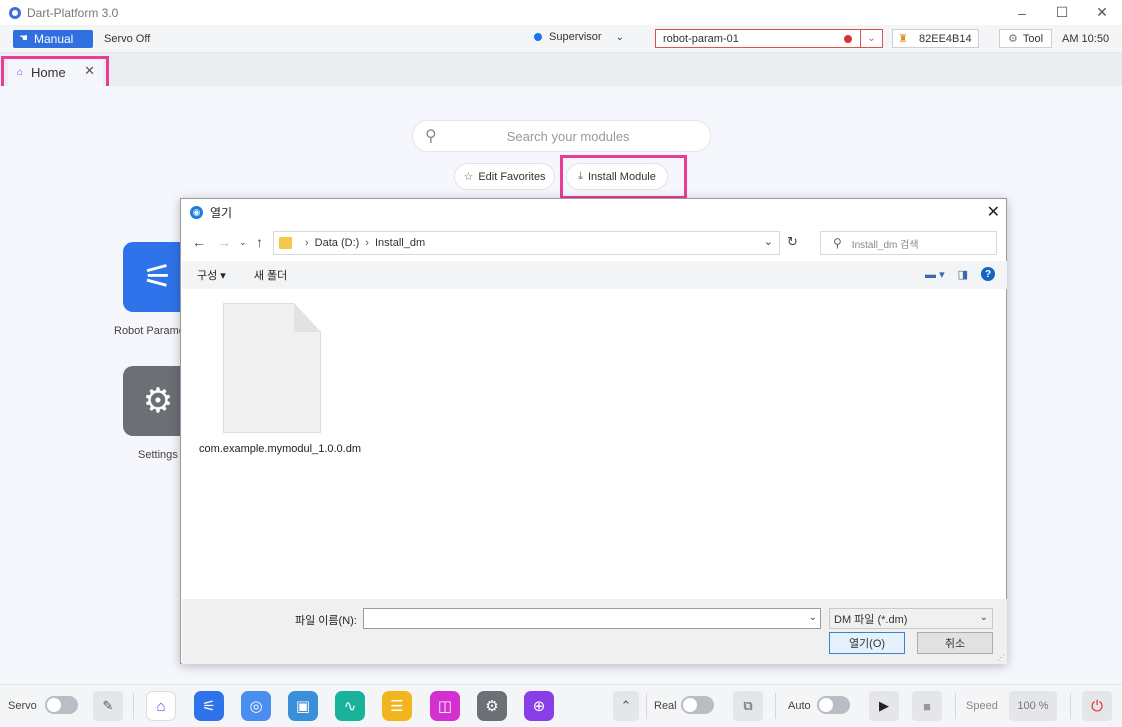  Describe the element at coordinates (1001, 657) in the screenshot. I see `resize-grip-icon: ⋰` at that location.